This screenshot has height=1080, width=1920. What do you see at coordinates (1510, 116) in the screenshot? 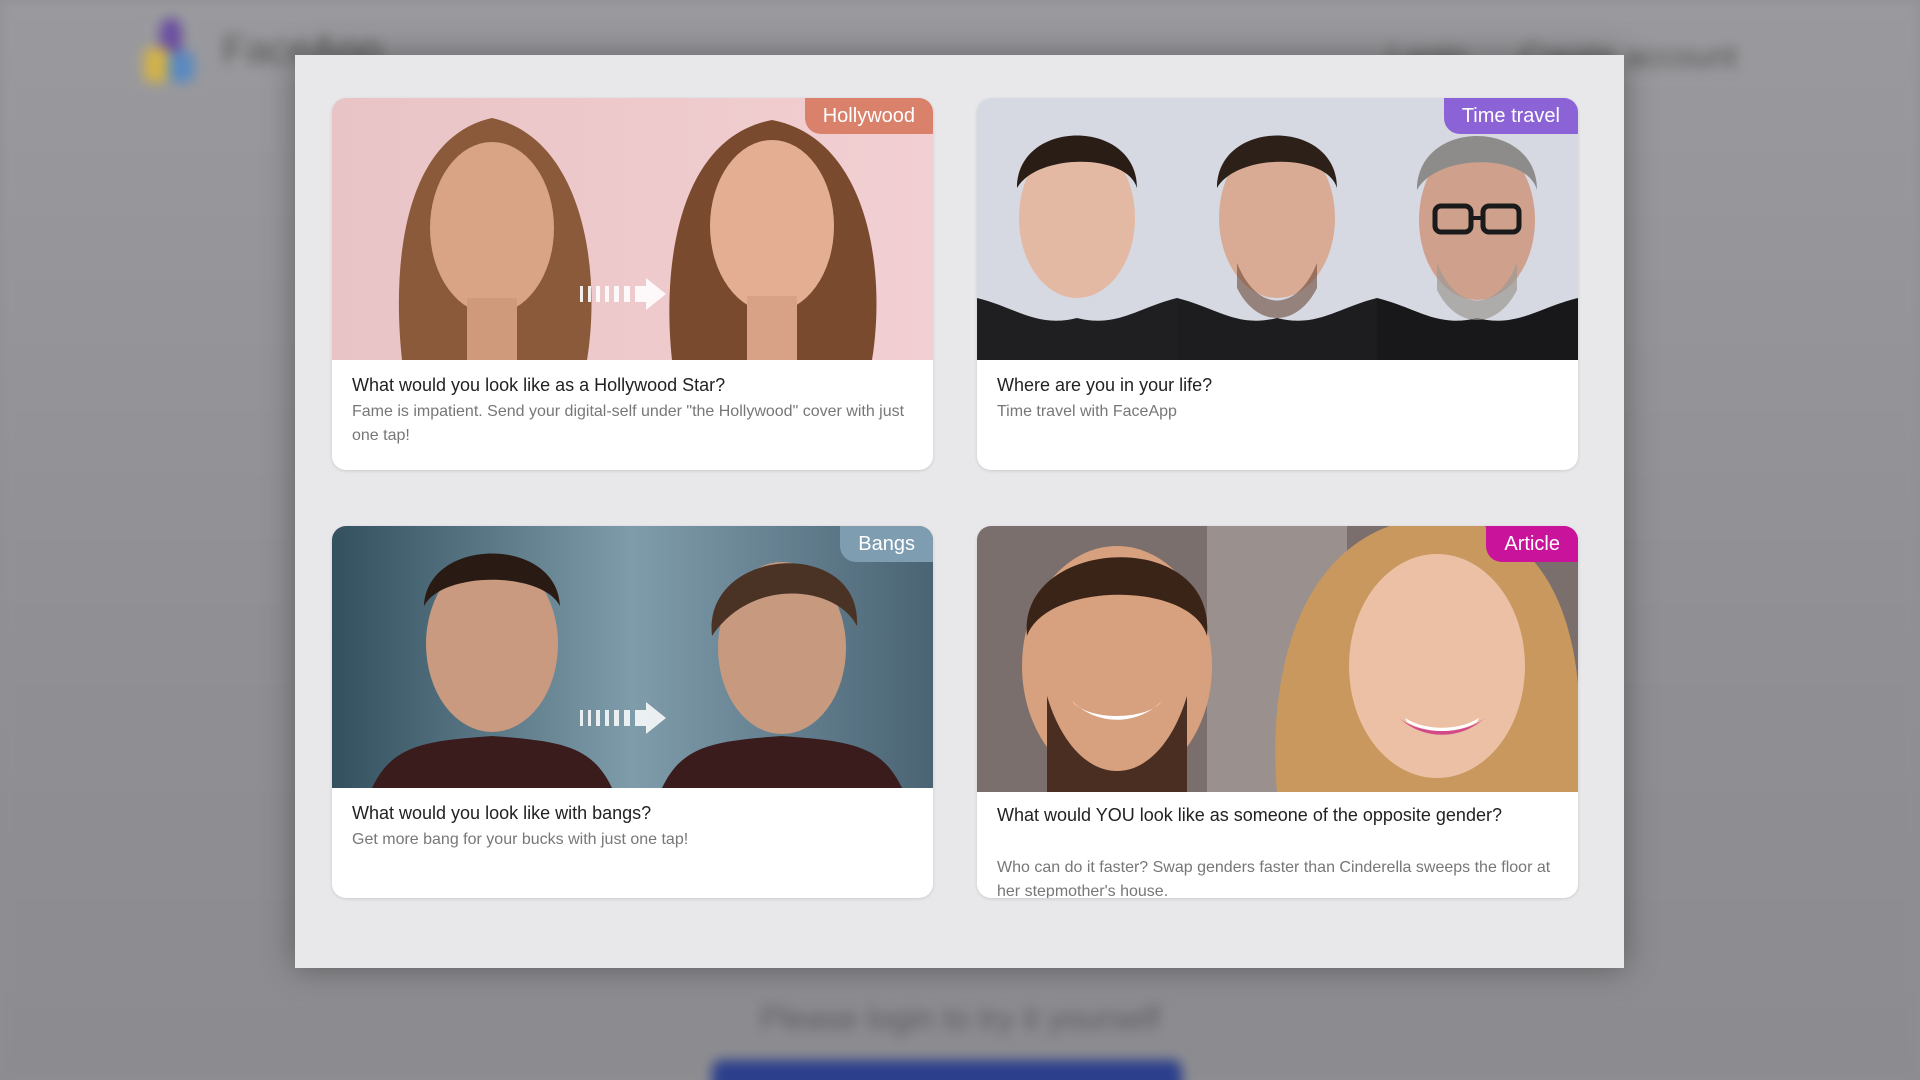
I see `badge-time-travel: Time travel` at bounding box center [1510, 116].